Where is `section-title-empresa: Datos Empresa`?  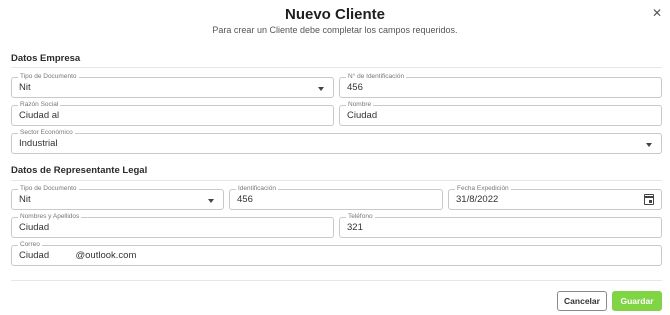 section-title-empresa: Datos Empresa is located at coordinates (46, 58).